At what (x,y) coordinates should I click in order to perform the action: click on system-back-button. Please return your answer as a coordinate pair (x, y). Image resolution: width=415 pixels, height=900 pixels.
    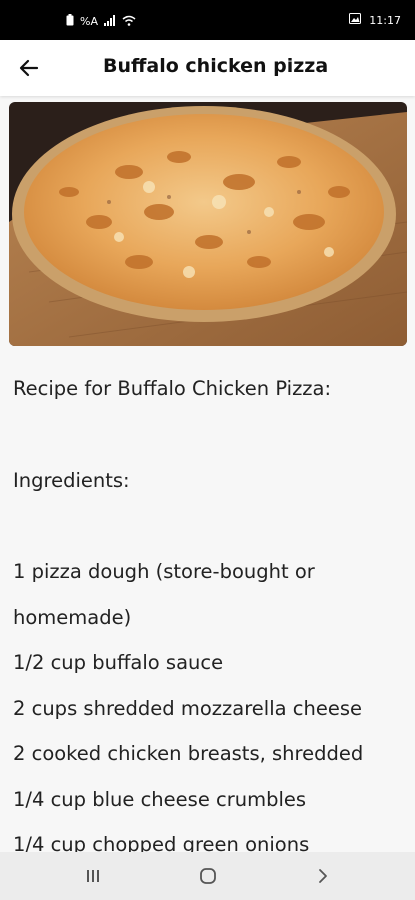
    Looking at the image, I should click on (323, 876).